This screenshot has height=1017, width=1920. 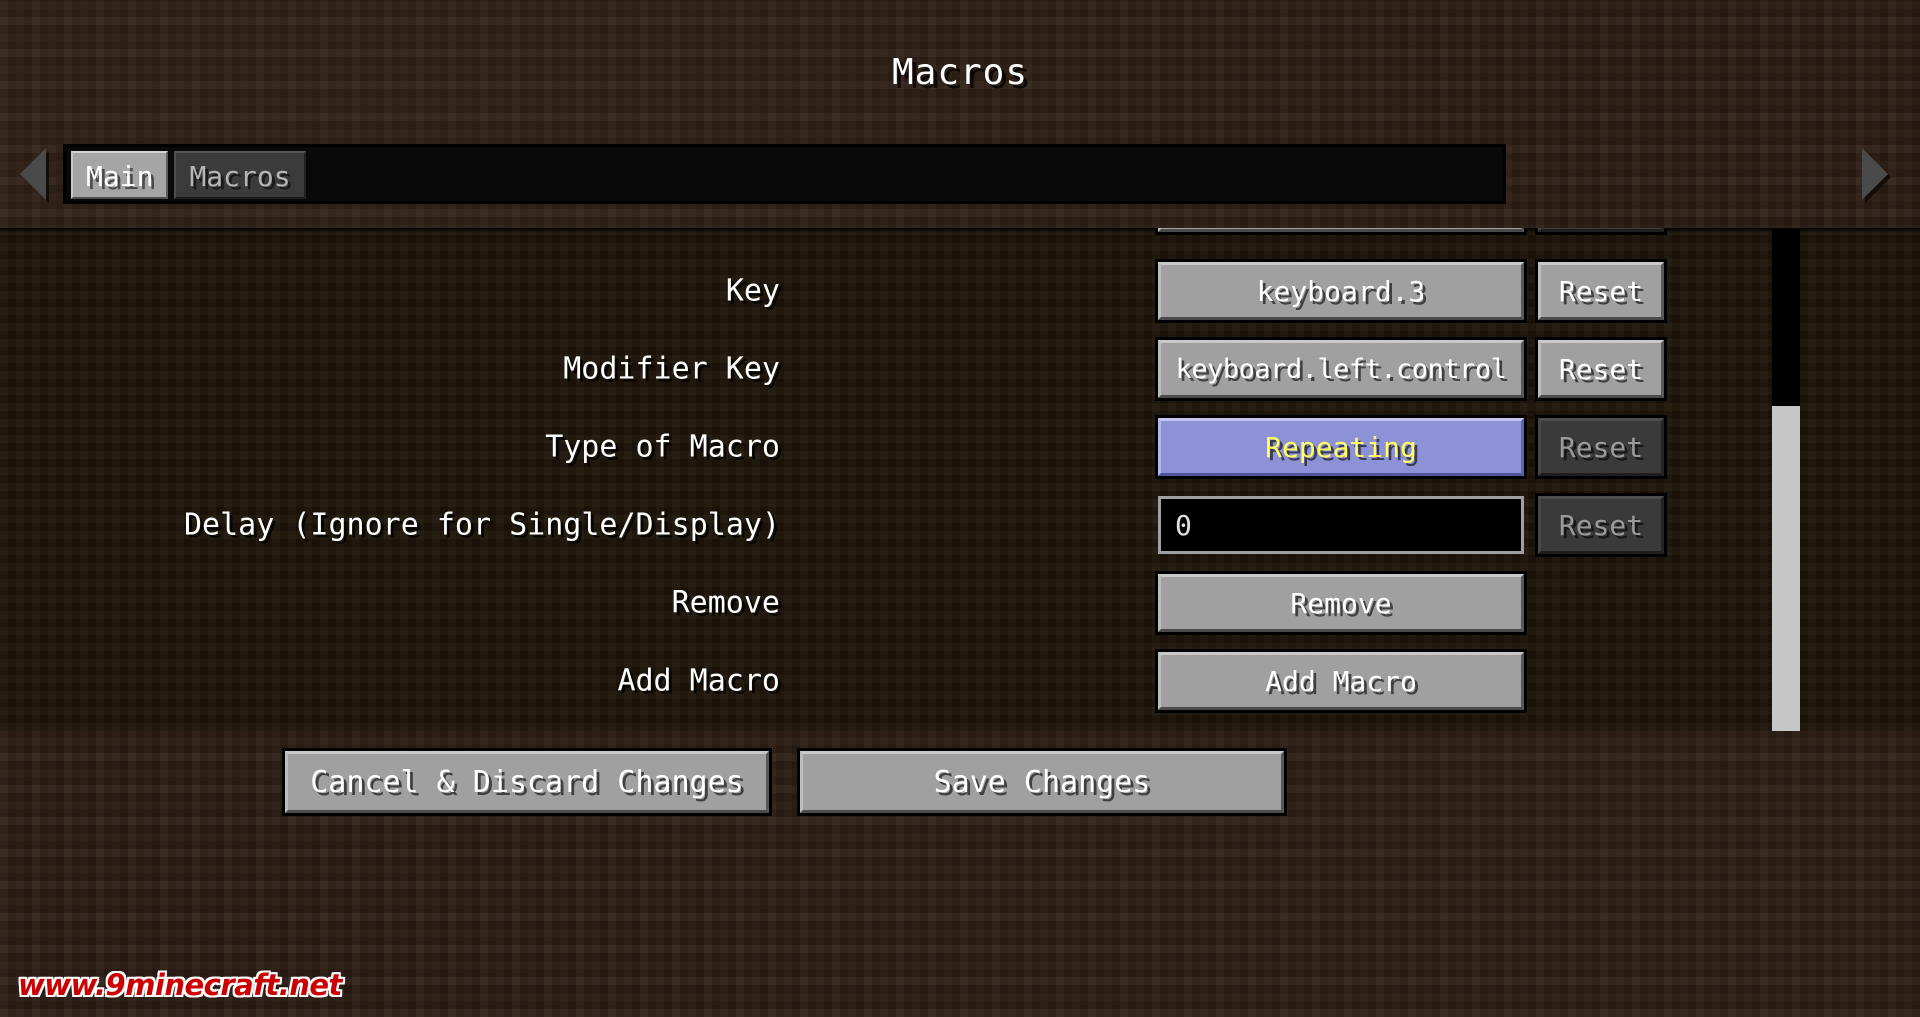 What do you see at coordinates (725, 603) in the screenshot?
I see `row-label-remove: Remove` at bounding box center [725, 603].